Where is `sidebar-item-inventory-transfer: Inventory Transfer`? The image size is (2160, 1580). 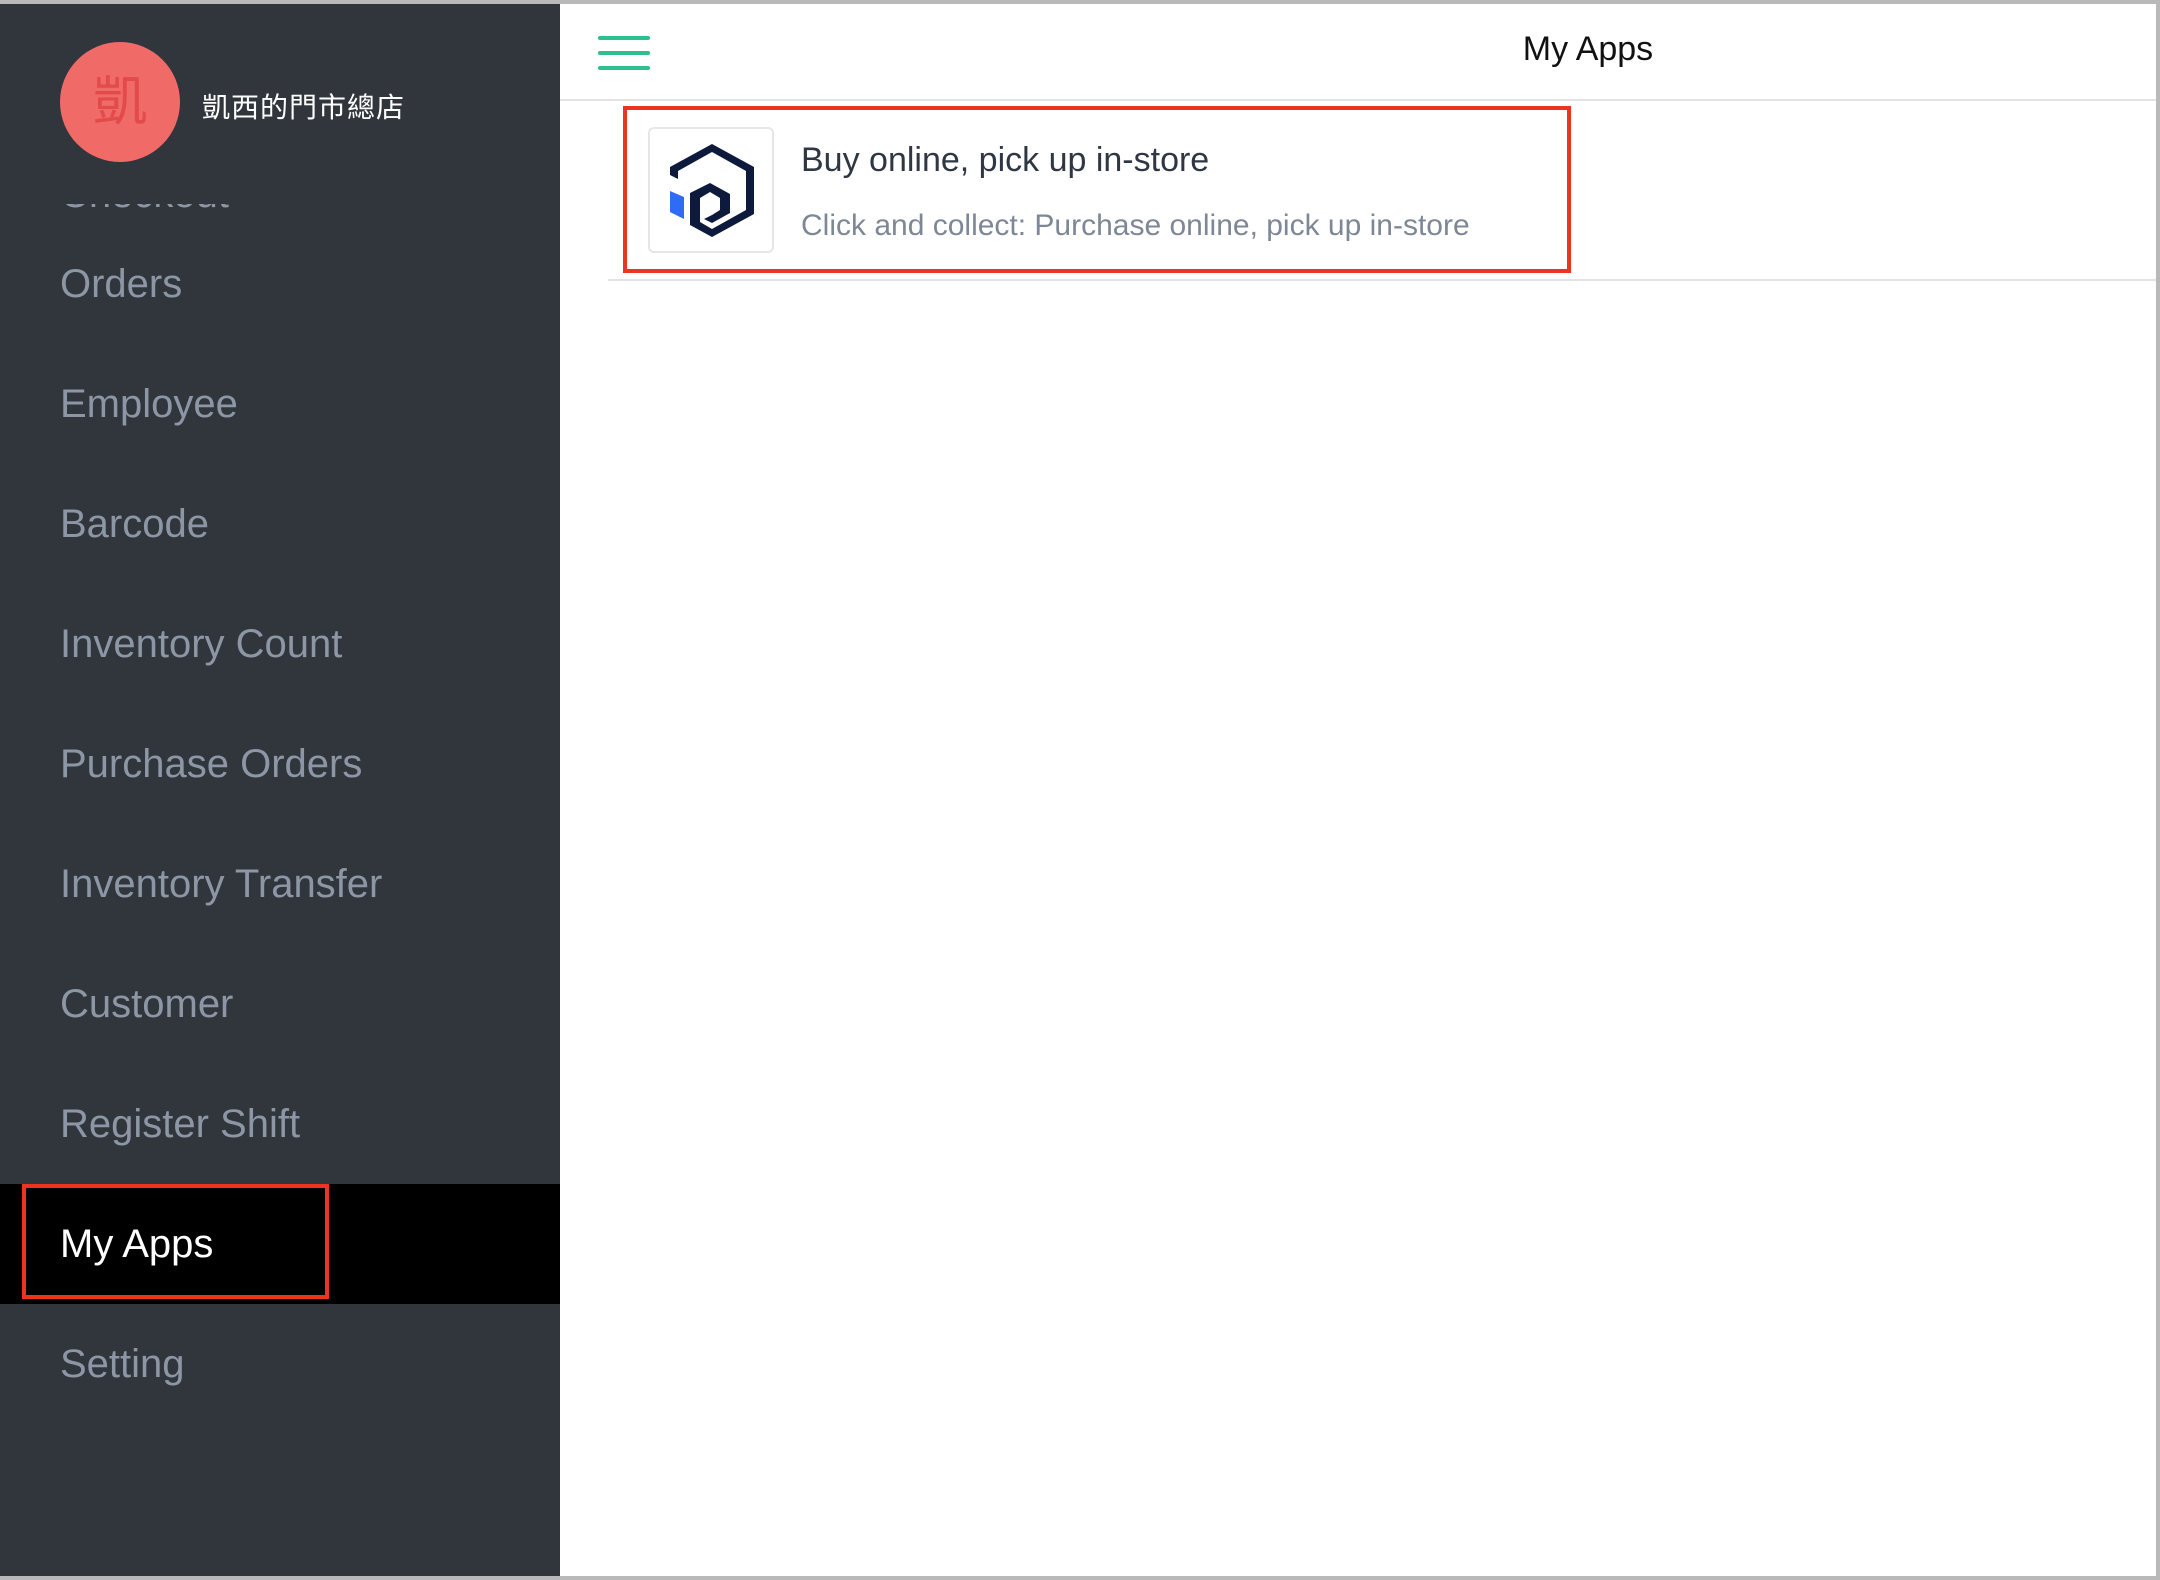
sidebar-item-inventory-transfer: Inventory Transfer is located at coordinates (280, 884).